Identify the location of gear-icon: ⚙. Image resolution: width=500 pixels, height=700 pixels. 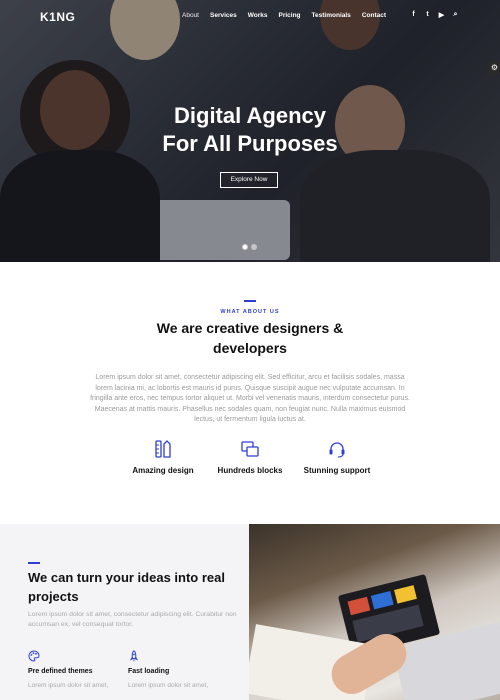
(494, 68).